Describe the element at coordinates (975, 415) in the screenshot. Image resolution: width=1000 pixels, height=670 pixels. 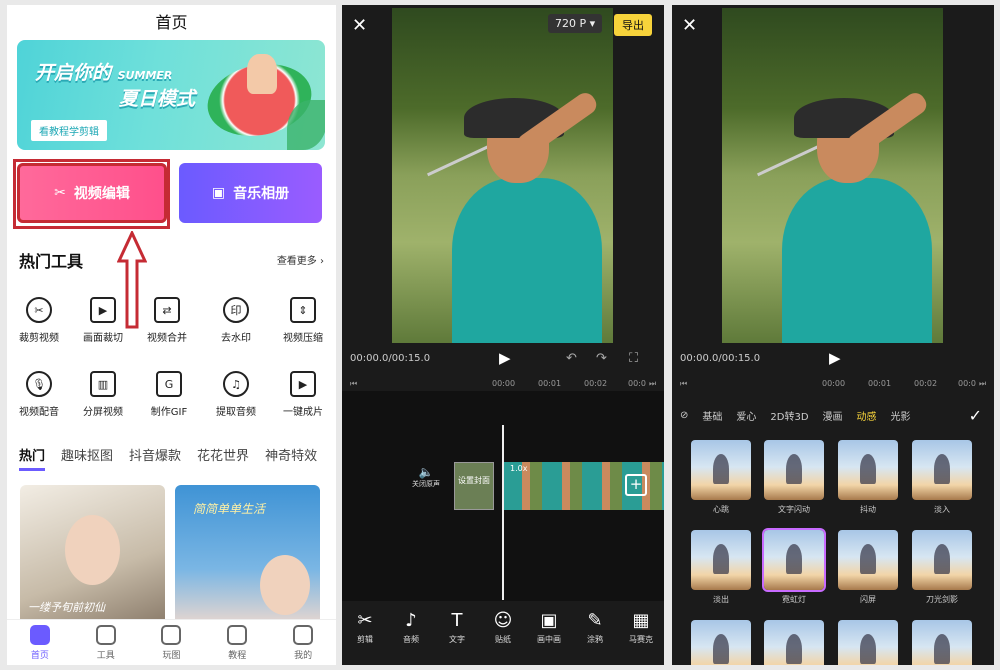
I see `confirm-check-icon: ✓` at that location.